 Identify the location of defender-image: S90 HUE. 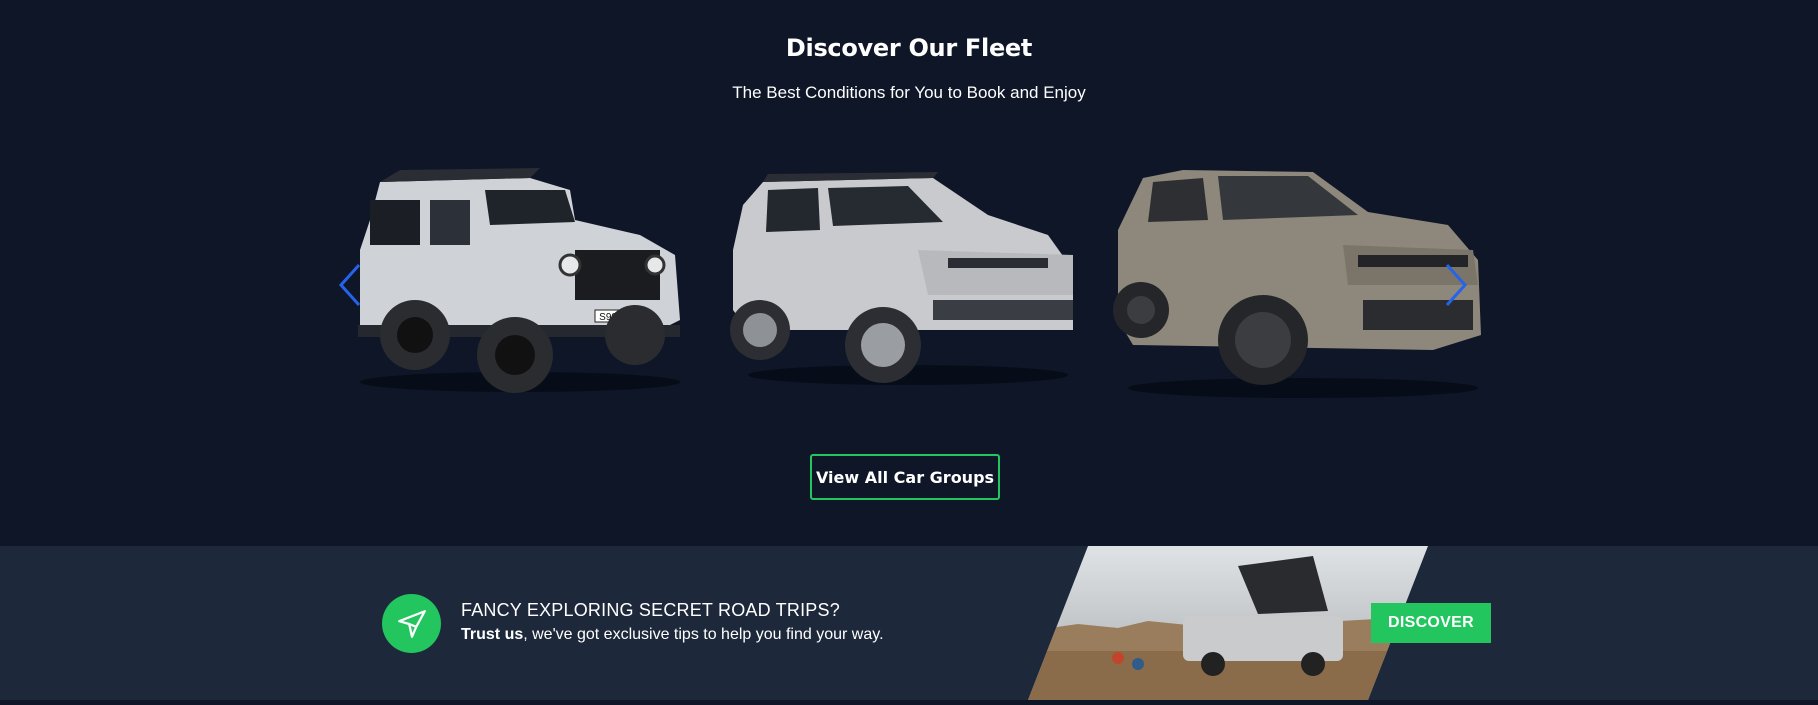
(519, 280).